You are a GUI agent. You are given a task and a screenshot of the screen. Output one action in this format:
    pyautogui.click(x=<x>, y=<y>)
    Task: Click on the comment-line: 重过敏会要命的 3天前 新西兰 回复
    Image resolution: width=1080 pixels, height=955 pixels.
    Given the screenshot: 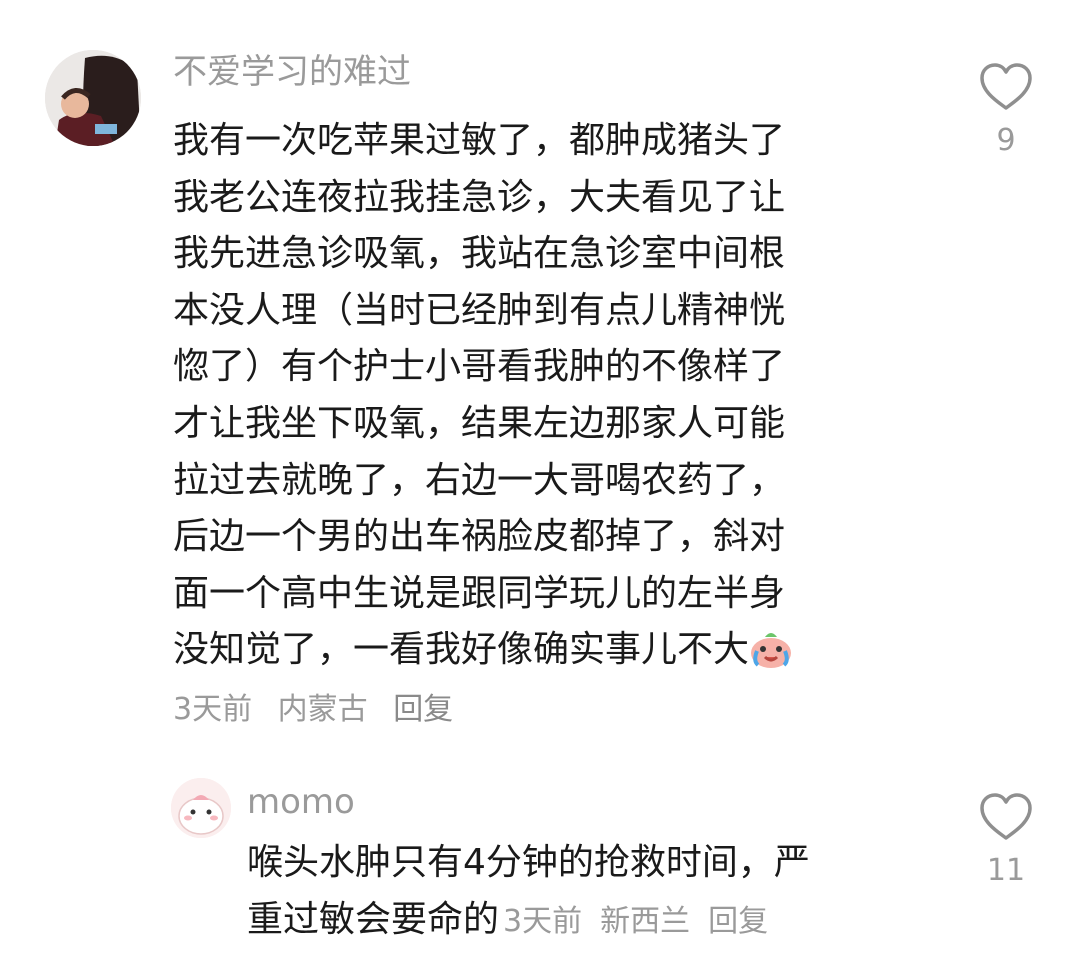 What is the action you would take?
    pyautogui.click(x=528, y=920)
    